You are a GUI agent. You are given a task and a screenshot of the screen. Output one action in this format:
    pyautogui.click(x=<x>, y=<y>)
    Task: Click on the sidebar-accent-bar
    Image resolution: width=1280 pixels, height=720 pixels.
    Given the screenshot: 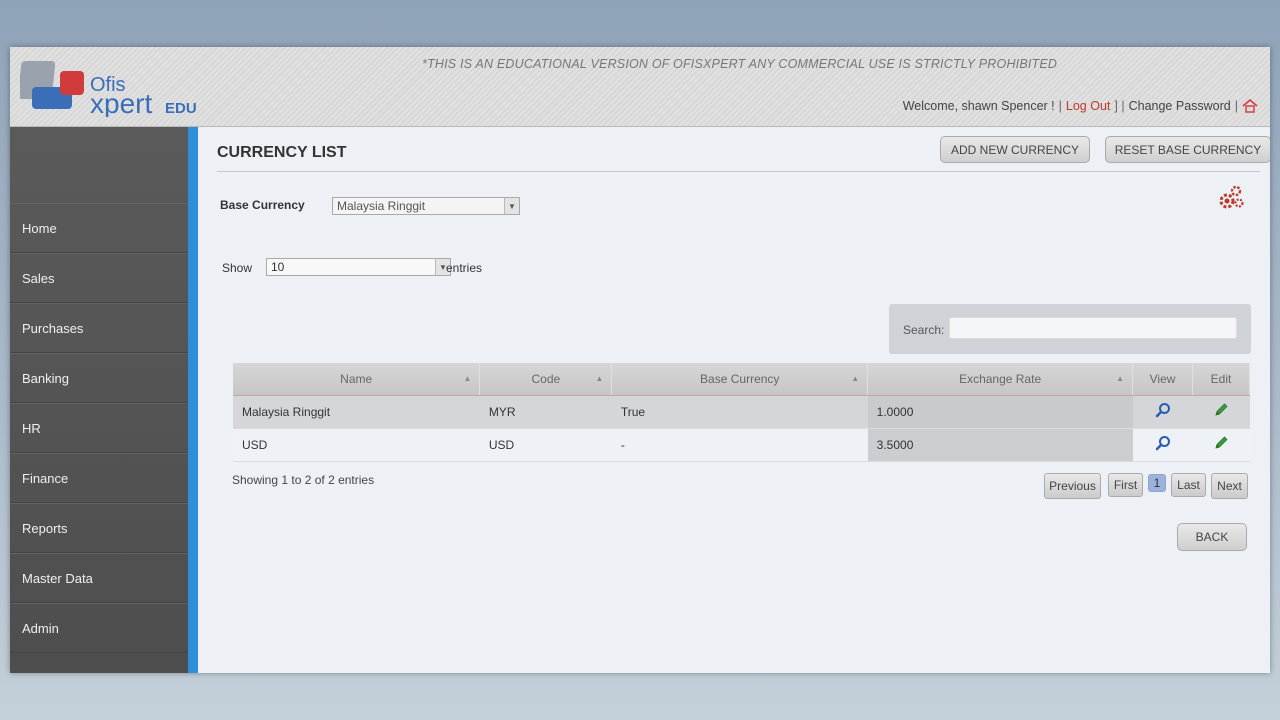 What is the action you would take?
    pyautogui.click(x=193, y=400)
    